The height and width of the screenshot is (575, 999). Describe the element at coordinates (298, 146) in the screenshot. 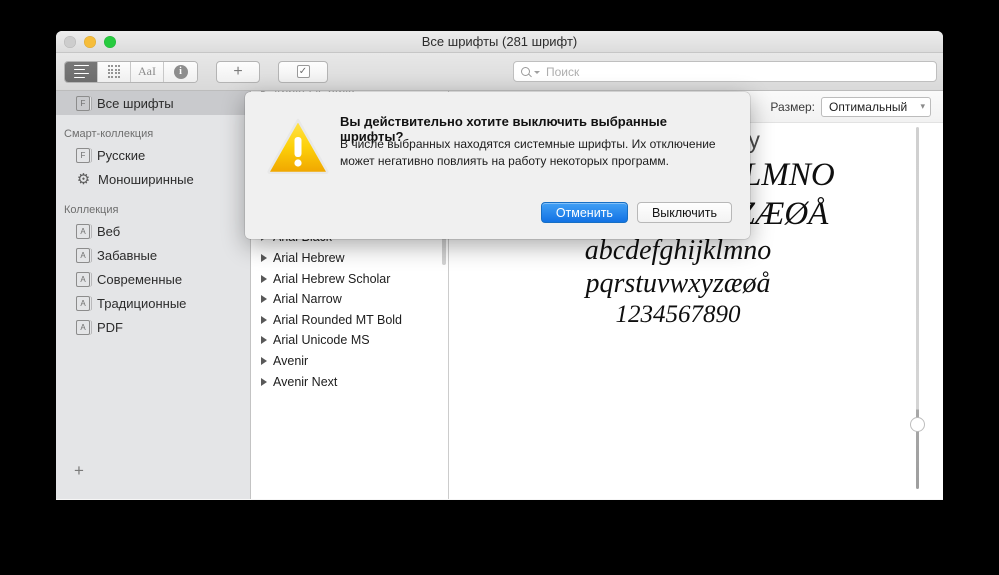

I see `warning-icon` at that location.